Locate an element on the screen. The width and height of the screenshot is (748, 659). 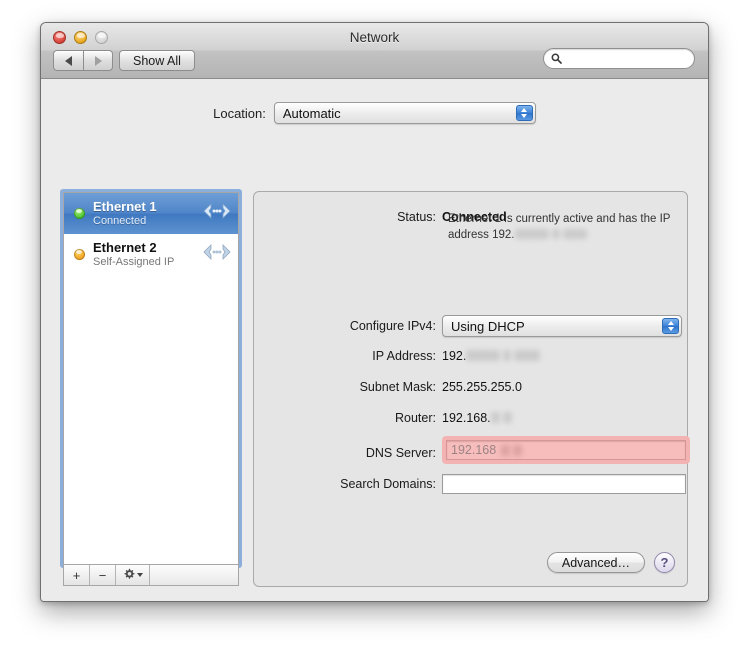
router-value: 192.168. is located at coordinates (466, 418).